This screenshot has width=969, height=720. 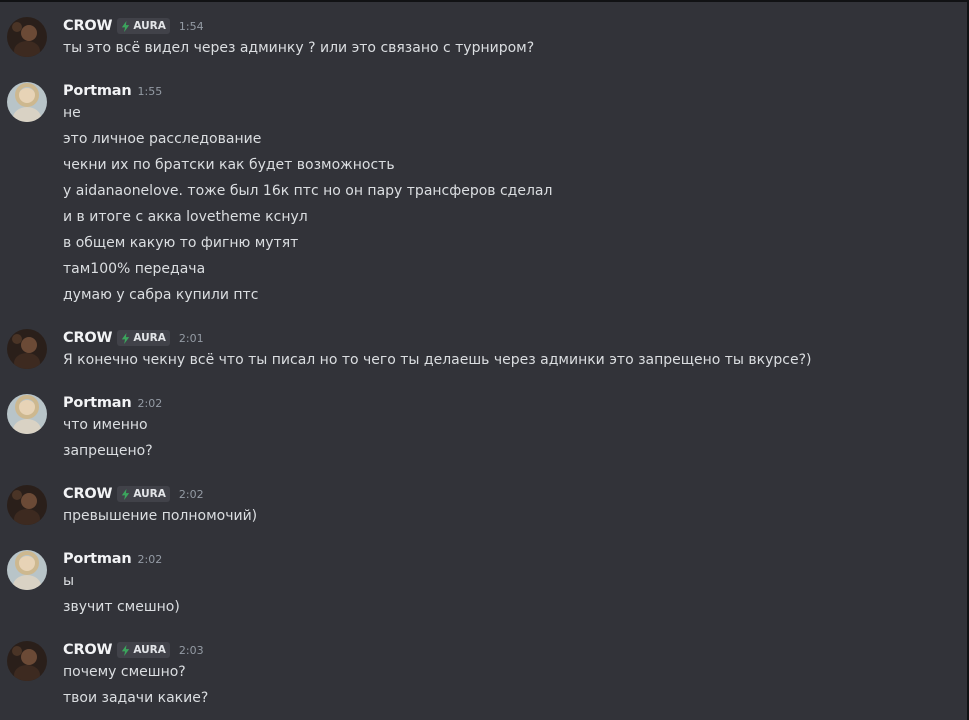 What do you see at coordinates (150, 91) in the screenshot?
I see `timestamp: 1:55` at bounding box center [150, 91].